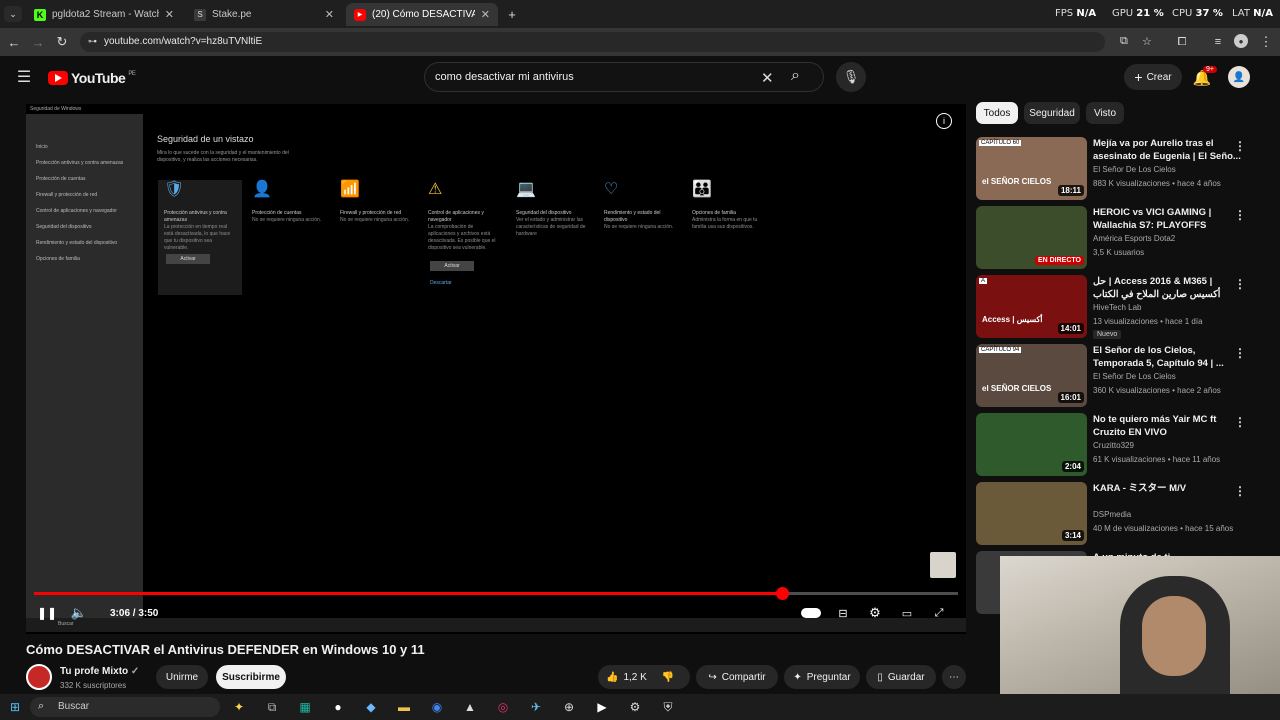 Image resolution: width=1280 pixels, height=720 pixels. What do you see at coordinates (92, 78) in the screenshot?
I see `youtube-logo: YouTube PE` at bounding box center [92, 78].